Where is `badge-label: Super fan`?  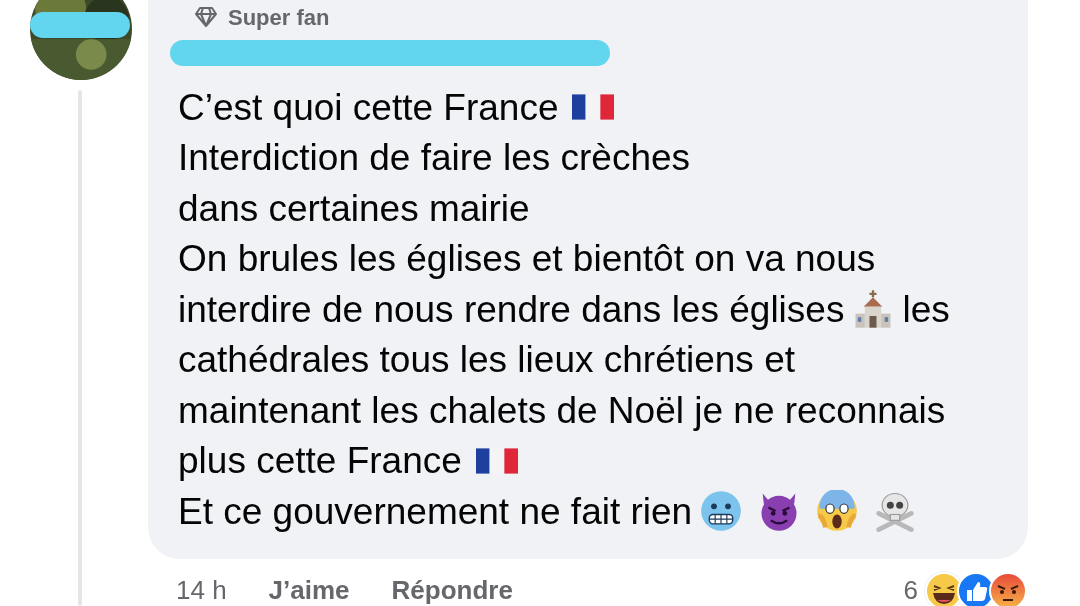
badge-label: Super fan is located at coordinates (279, 17).